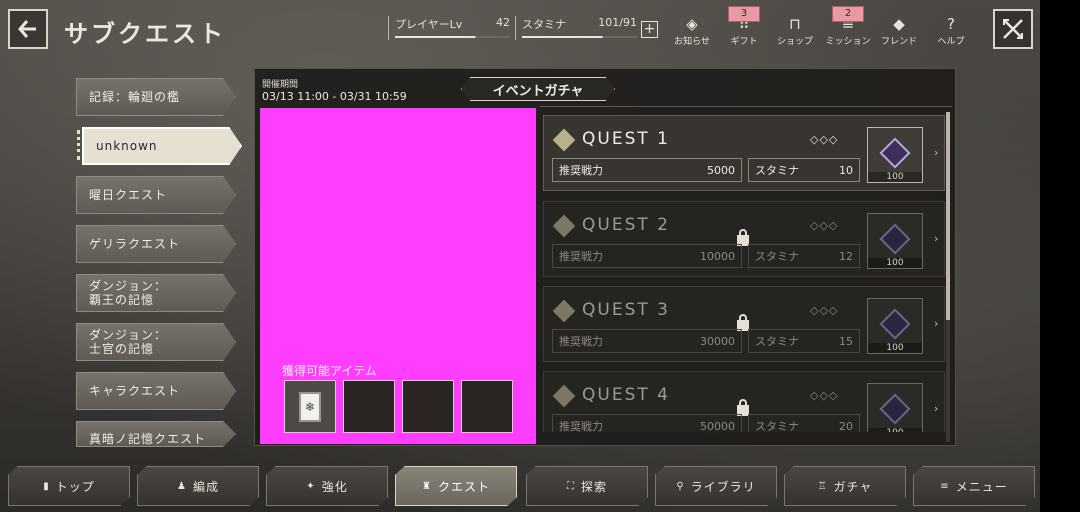  I want to click on notice-label: お知らせ, so click(692, 42).